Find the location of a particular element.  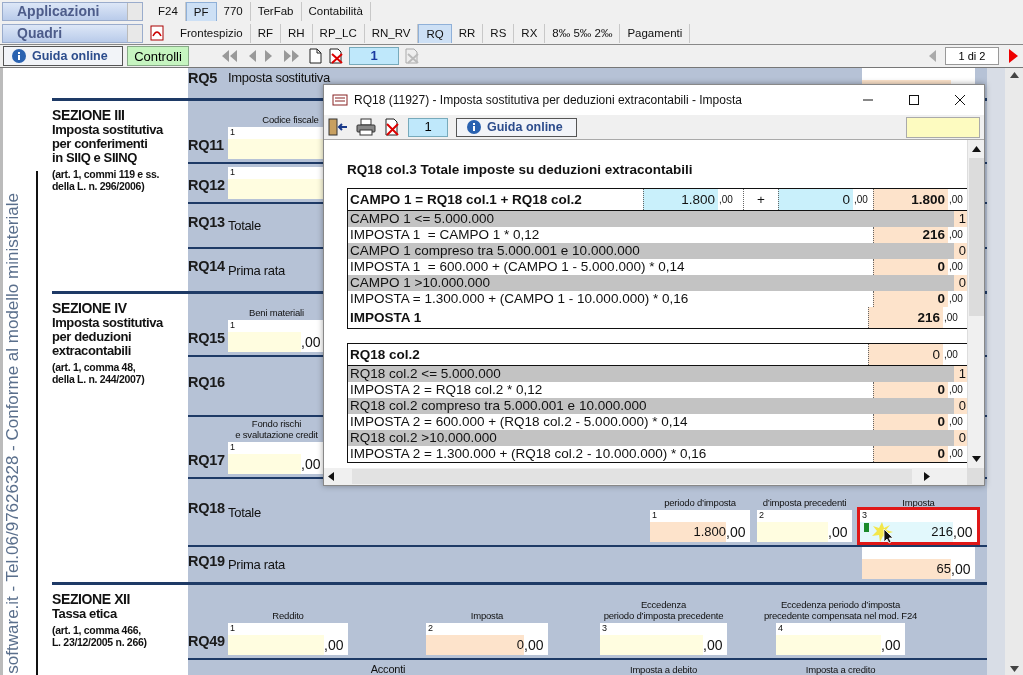

row-code: RQ17 is located at coordinates (206, 460).